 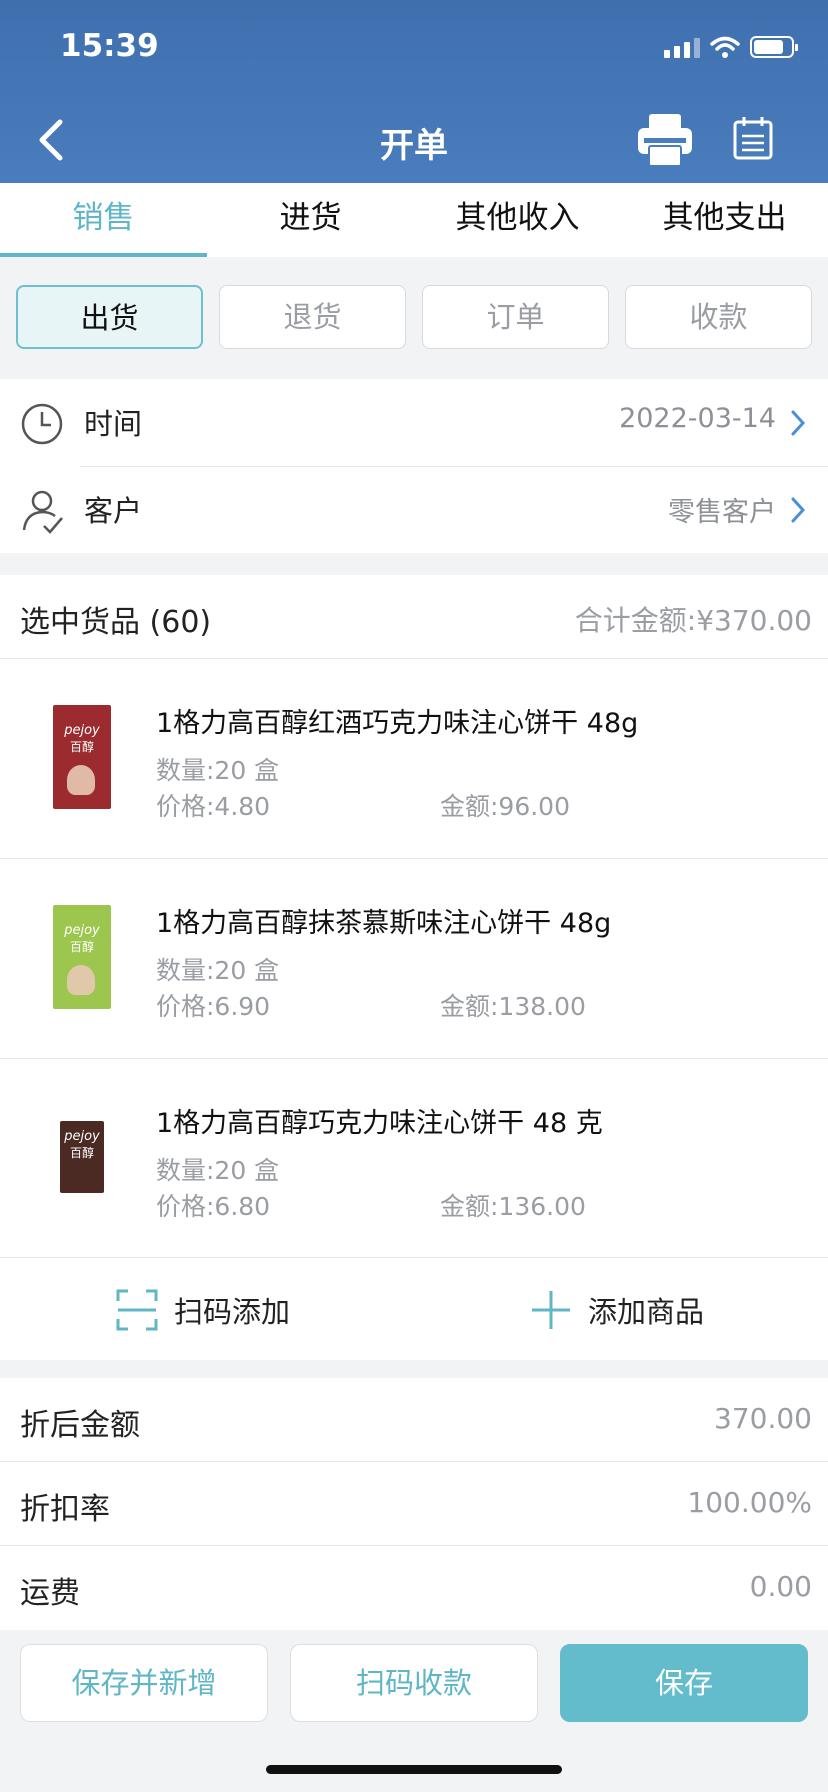 I want to click on tab-purchase: 进货, so click(x=310, y=220).